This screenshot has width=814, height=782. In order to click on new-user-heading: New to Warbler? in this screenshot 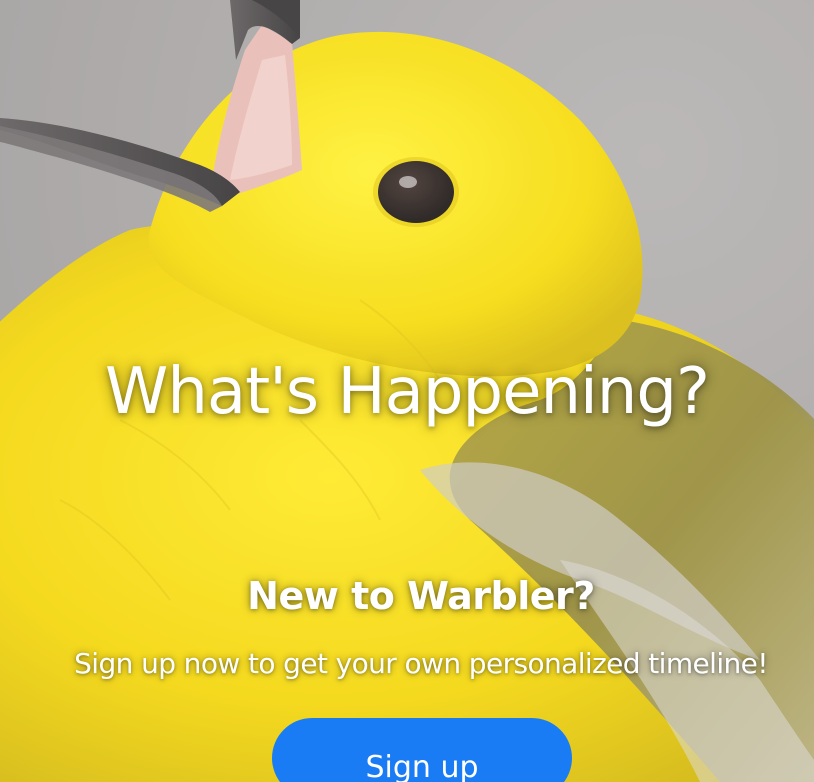, I will do `click(421, 596)`.